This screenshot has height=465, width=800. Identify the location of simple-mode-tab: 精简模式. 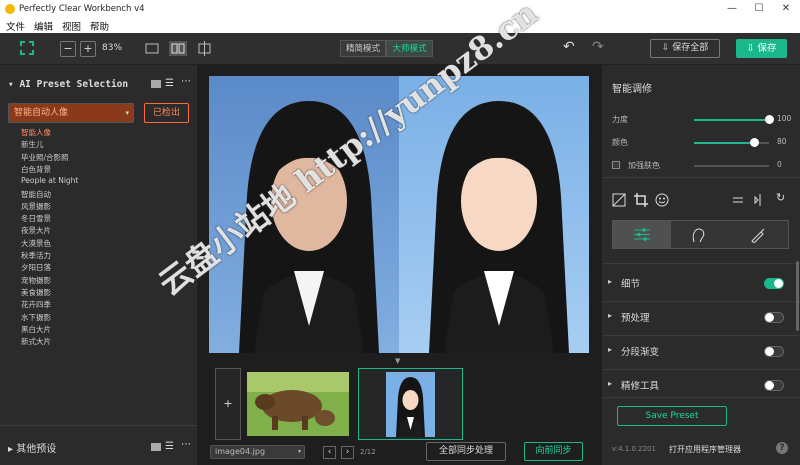
(363, 48).